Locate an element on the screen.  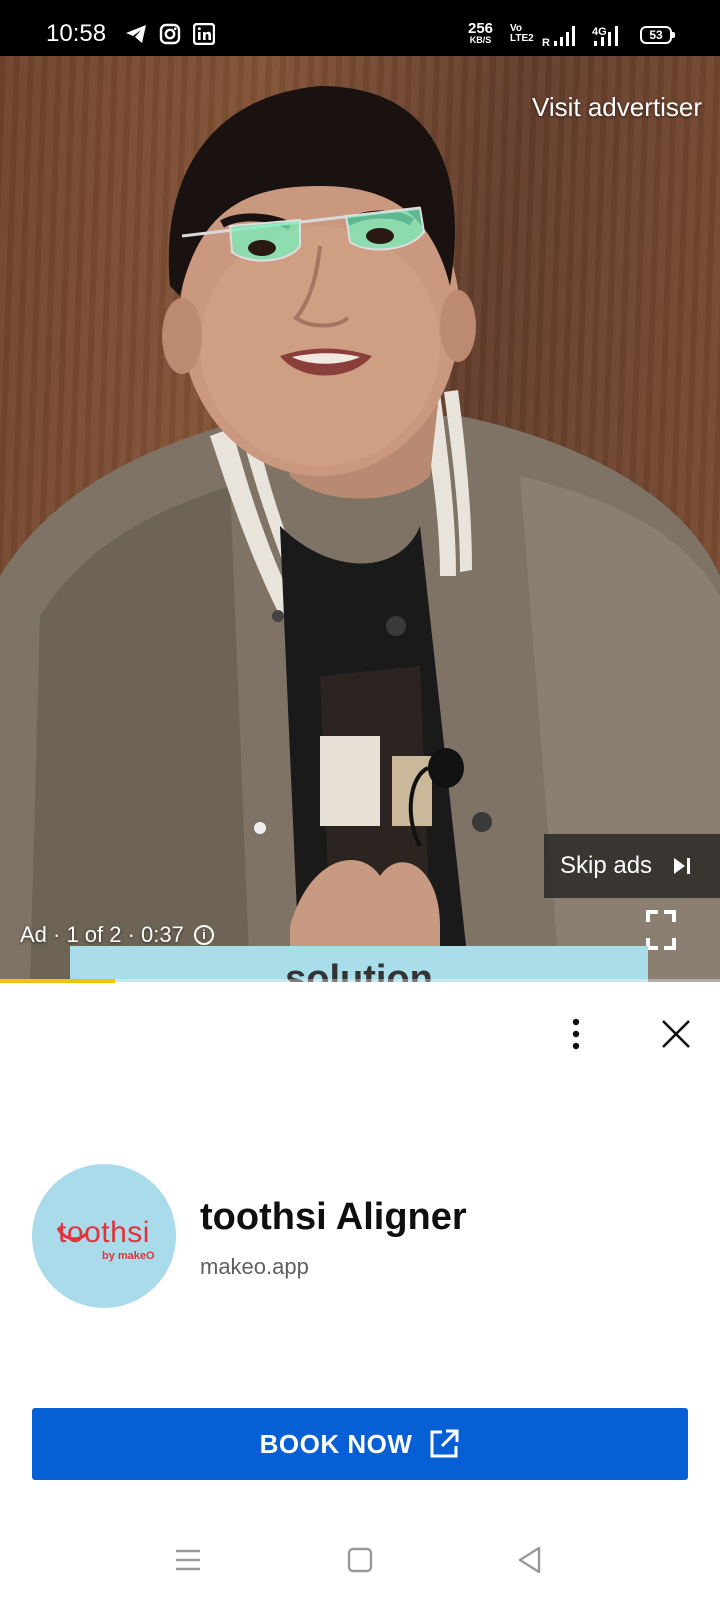
close-button is located at coordinates (676, 1034).